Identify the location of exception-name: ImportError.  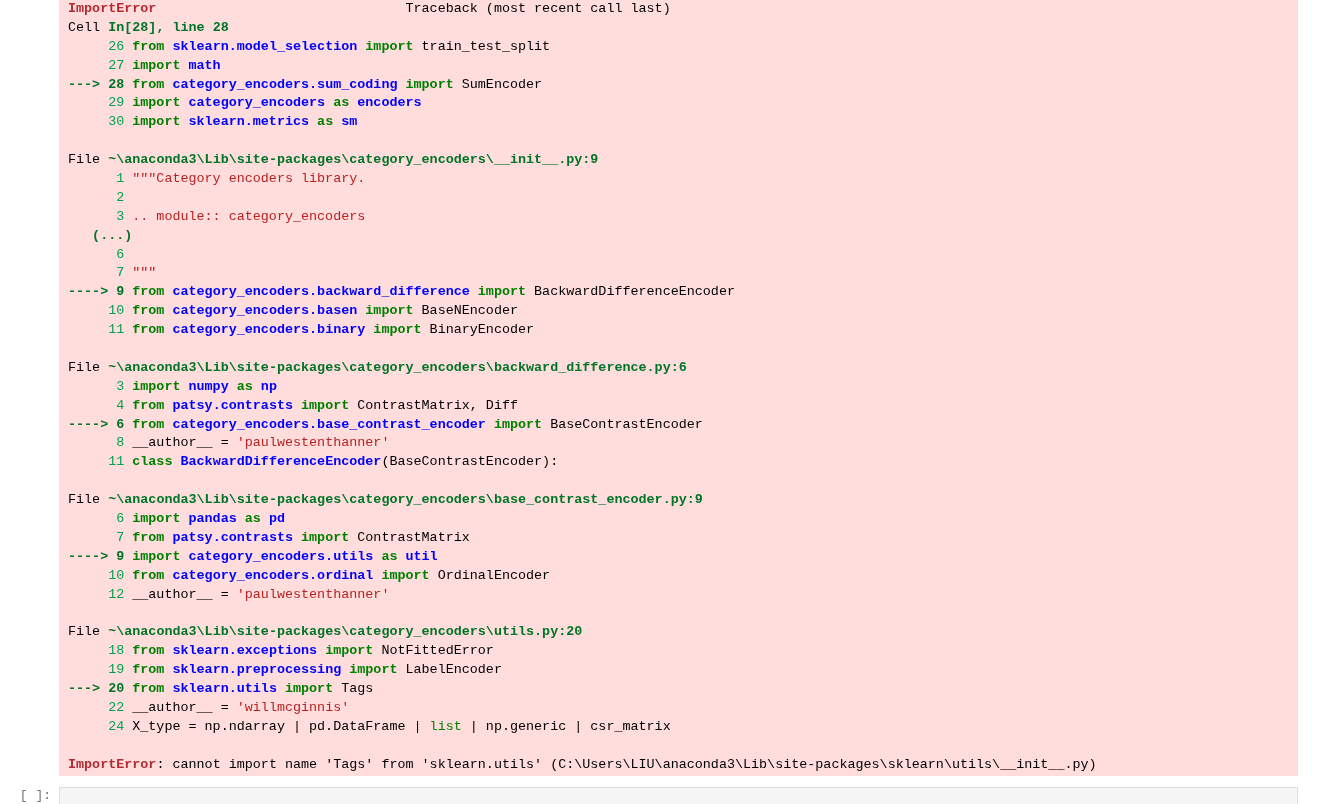
(112, 9).